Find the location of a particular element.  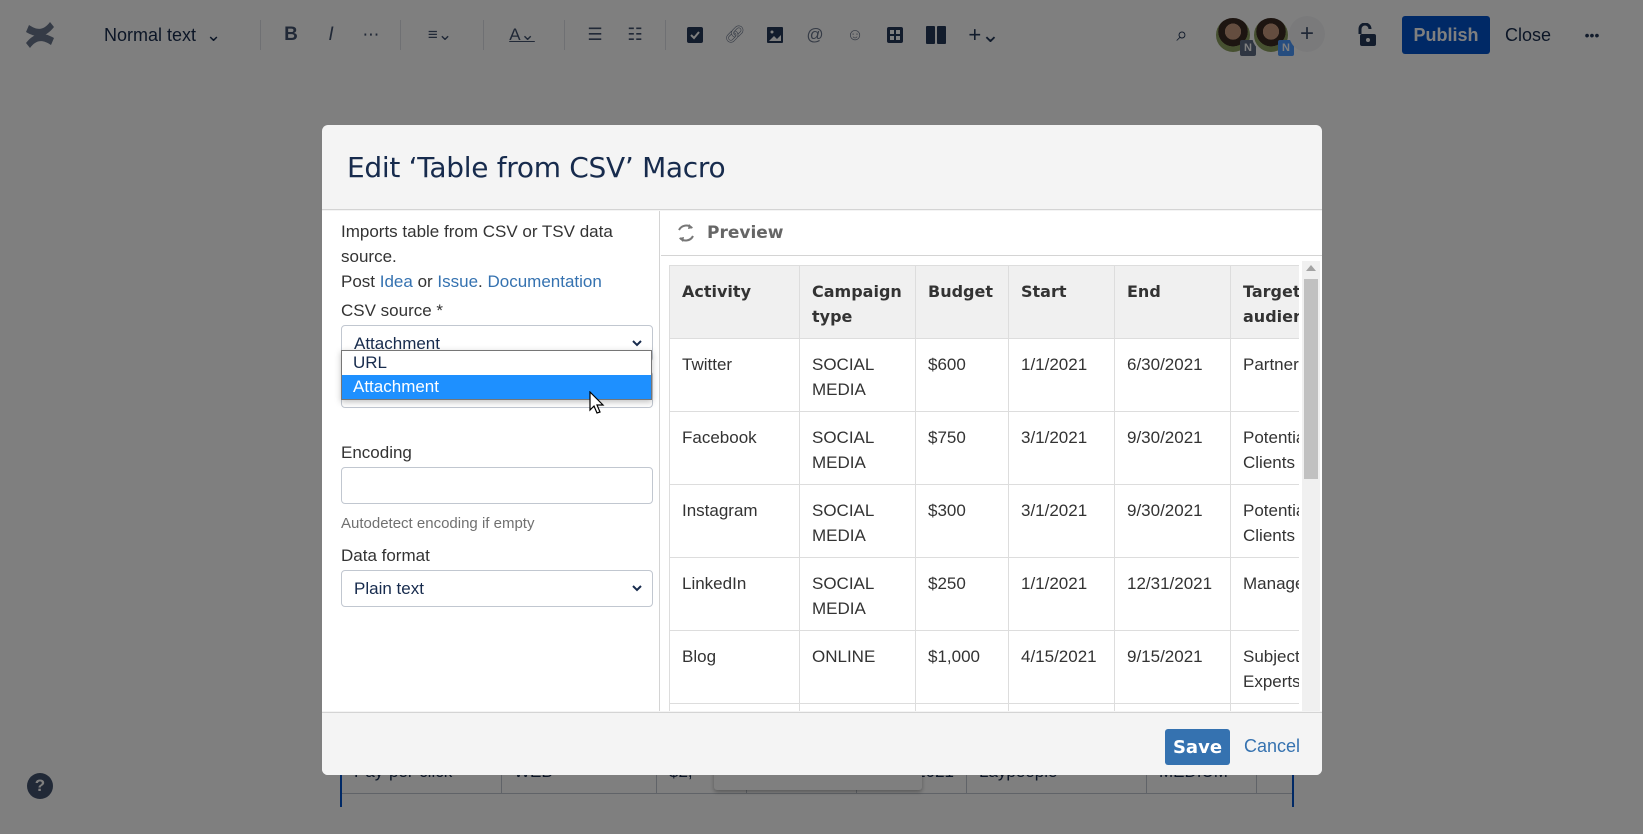

table-cell: $300 is located at coordinates (962, 521).